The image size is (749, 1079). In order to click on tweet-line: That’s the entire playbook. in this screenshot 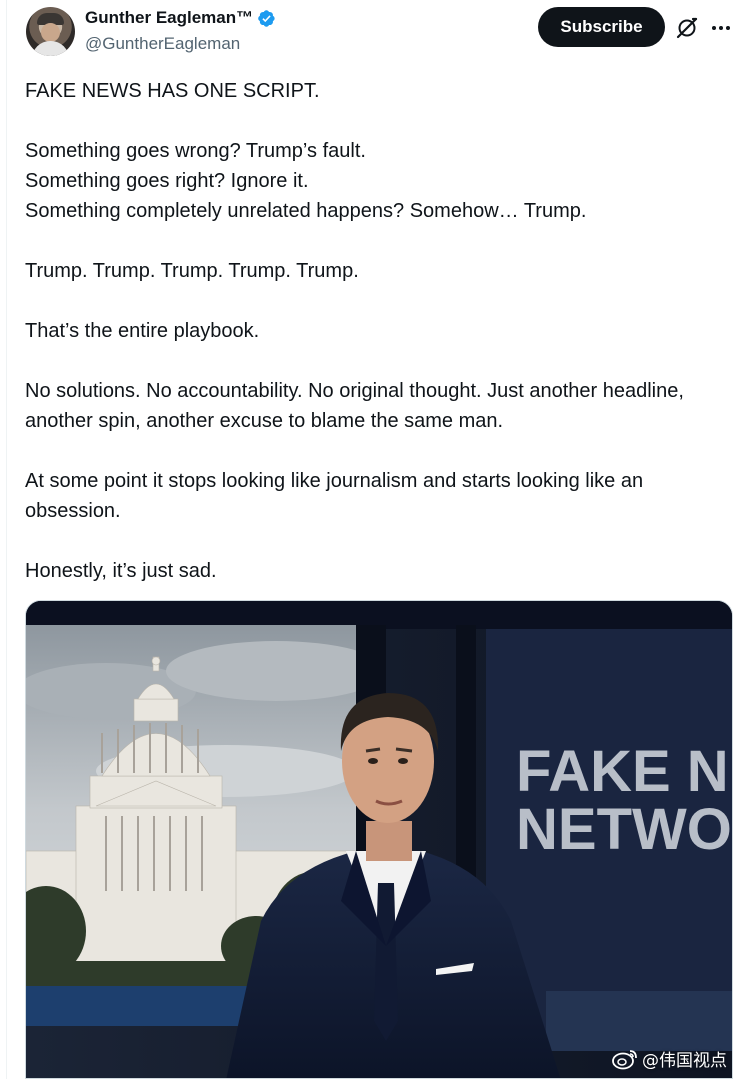, I will do `click(142, 331)`.